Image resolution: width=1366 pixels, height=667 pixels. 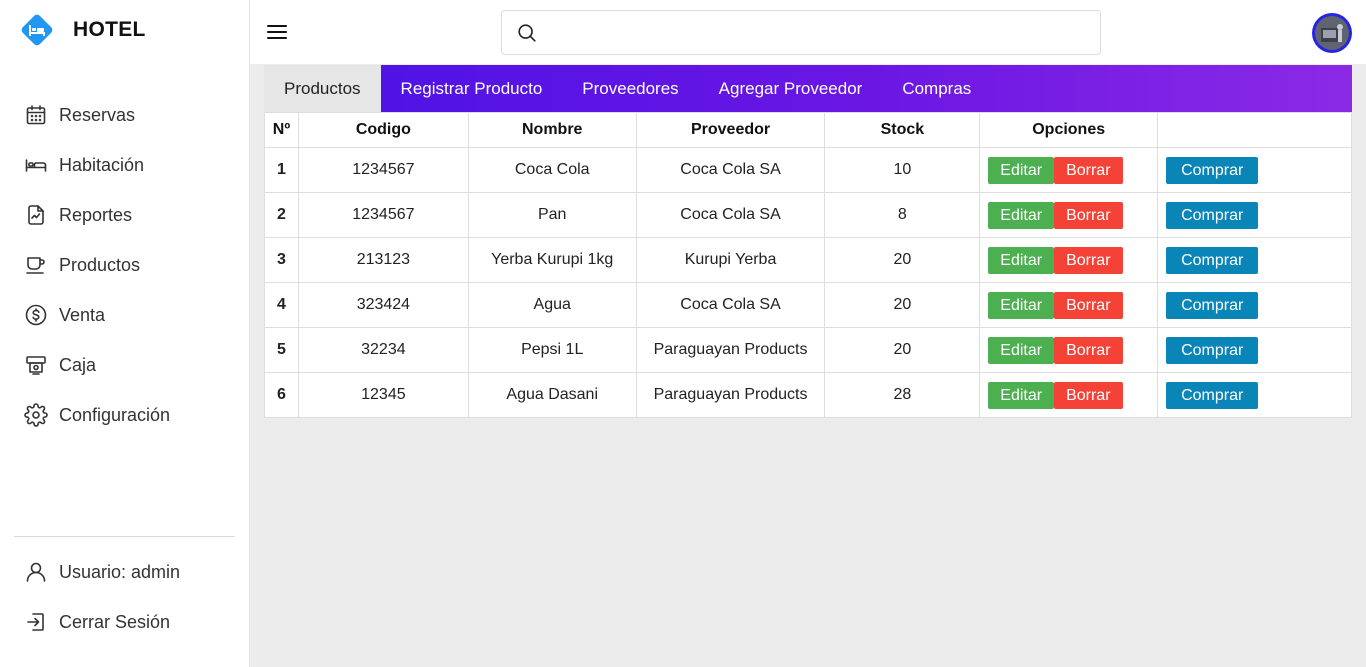 I want to click on cell-number: 5, so click(x=281, y=350).